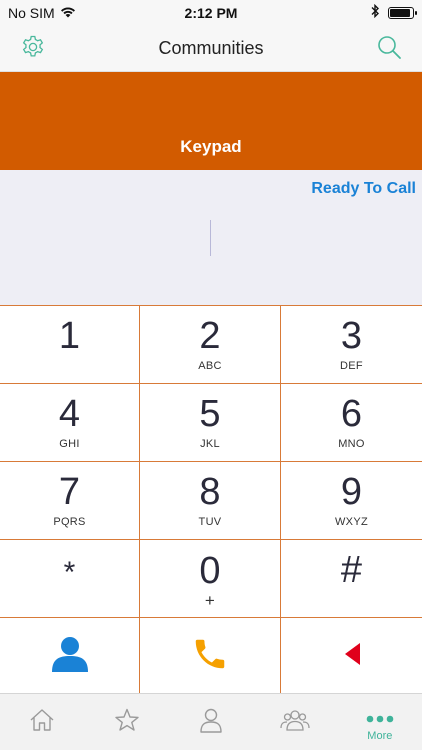 The width and height of the screenshot is (422, 750). I want to click on key-letters: DEF, so click(351, 366).